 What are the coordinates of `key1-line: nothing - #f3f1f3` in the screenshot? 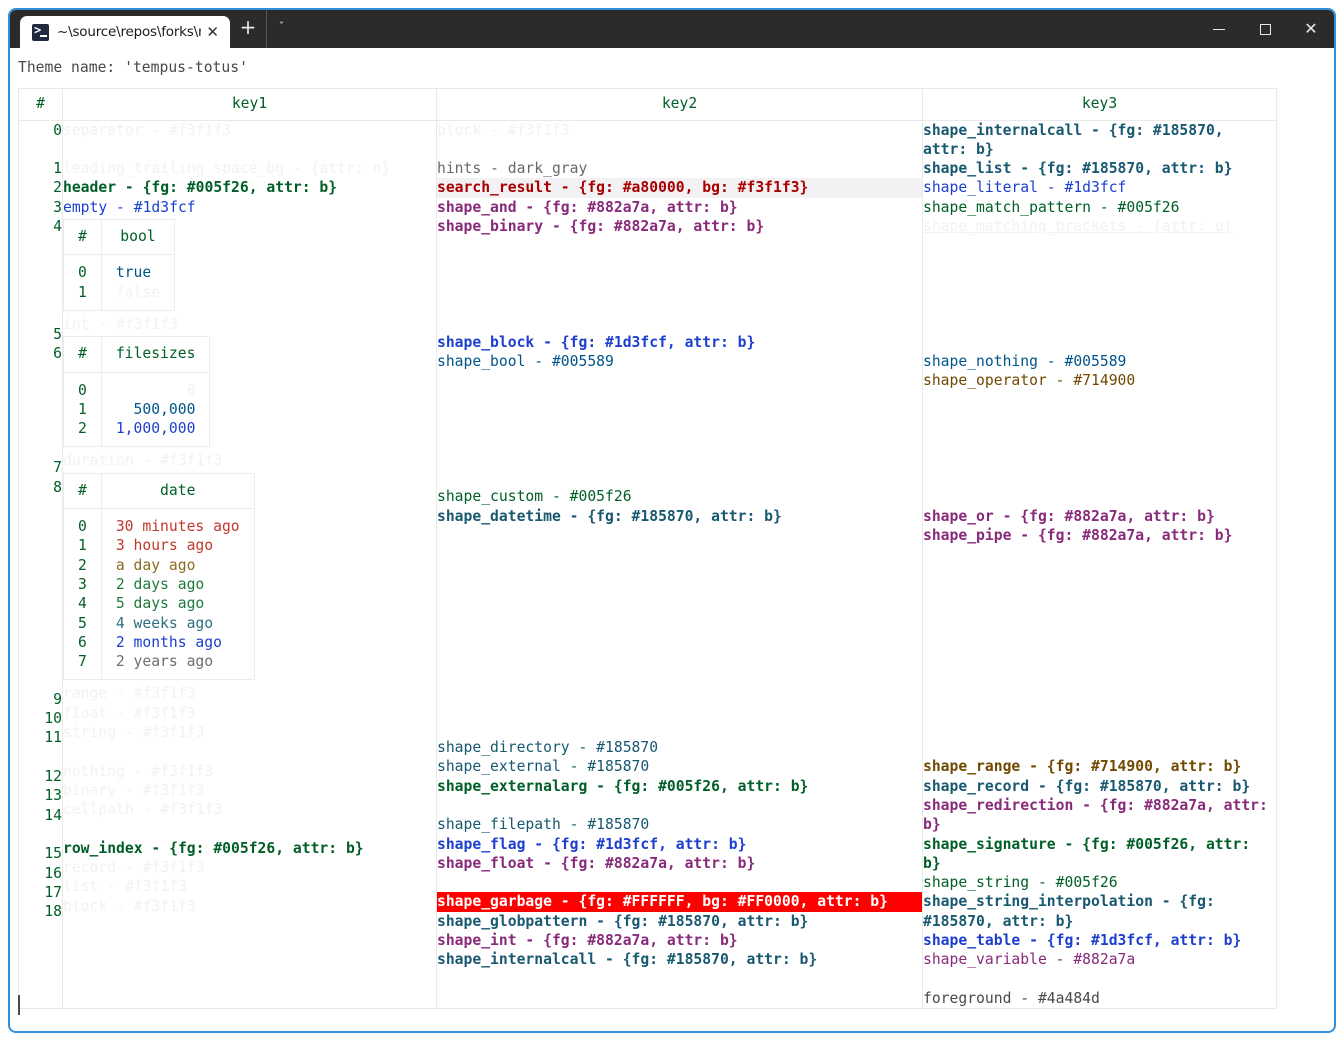 It's located at (138, 771).